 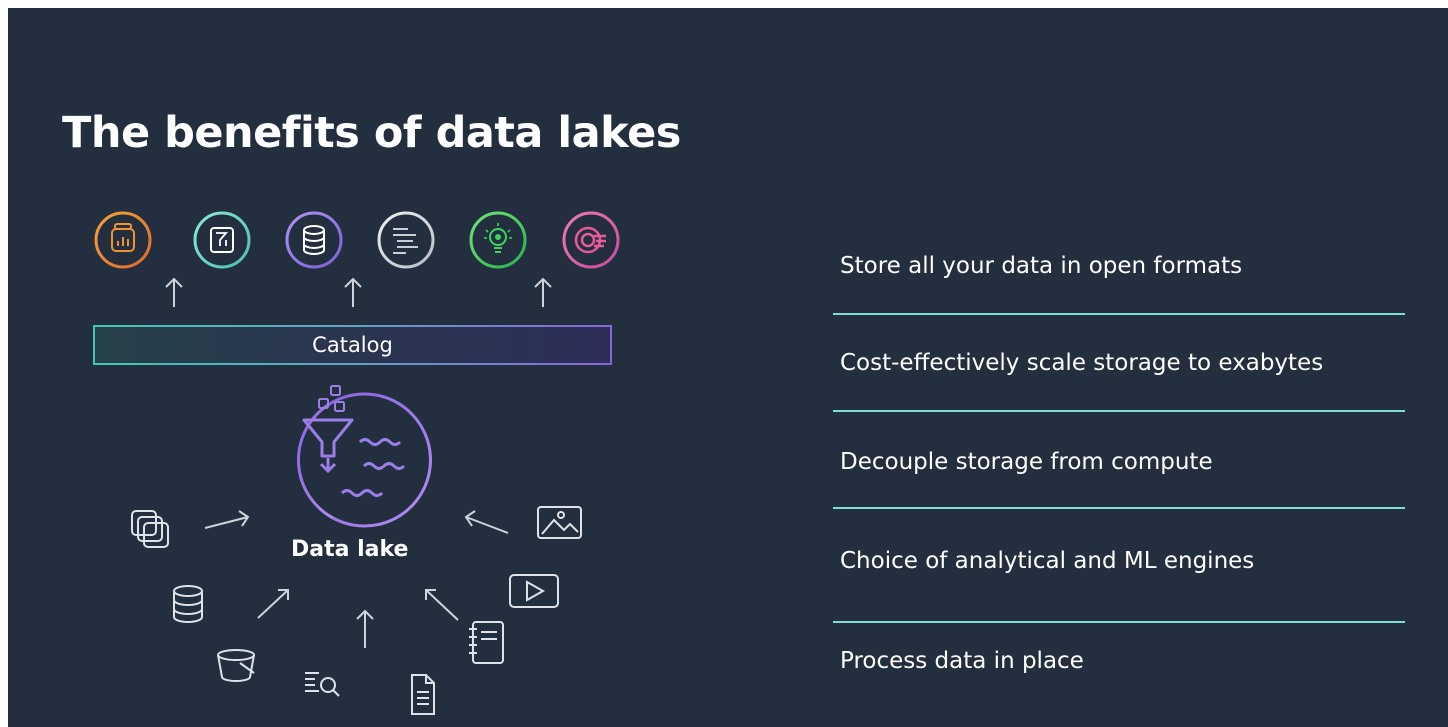 I want to click on storage-bucket-icon, so click(x=236, y=665).